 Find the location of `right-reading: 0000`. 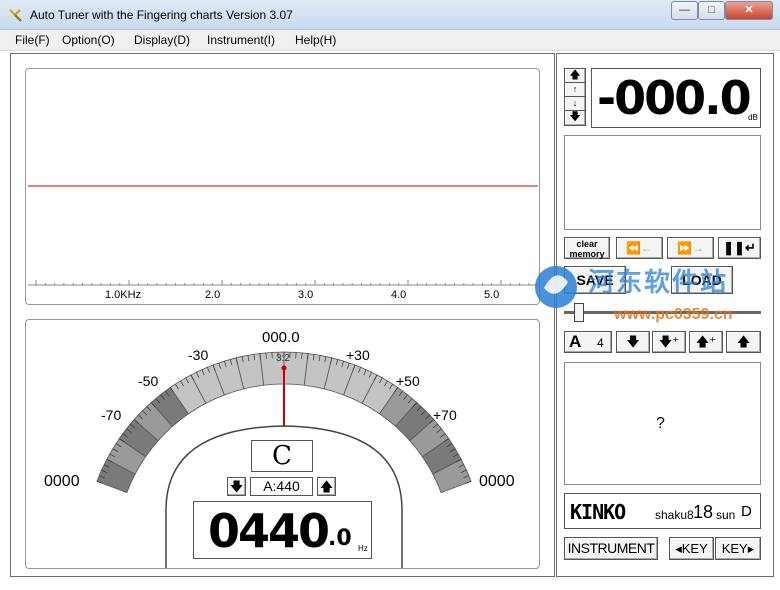

right-reading: 0000 is located at coordinates (497, 481).